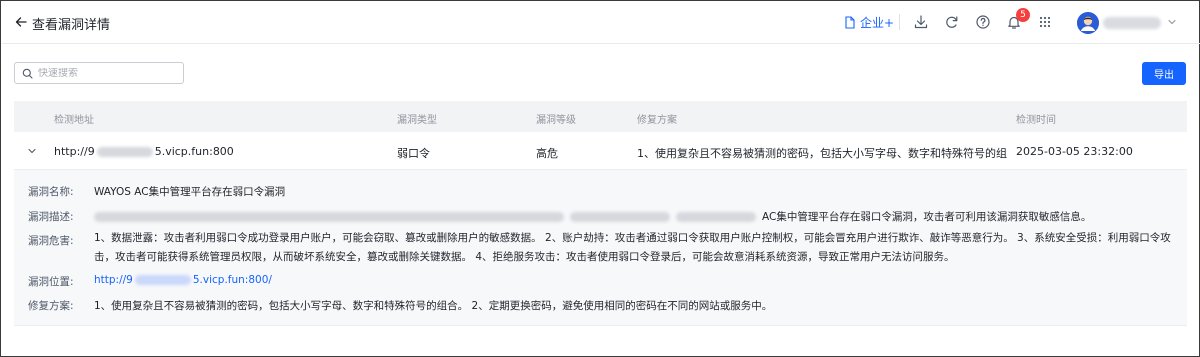  Describe the element at coordinates (927, 217) in the screenshot. I see `detail-desc-value: AC集中管理平台存在弱口令漏洞，攻击者可利用该漏洞获取敏感信息。` at that location.